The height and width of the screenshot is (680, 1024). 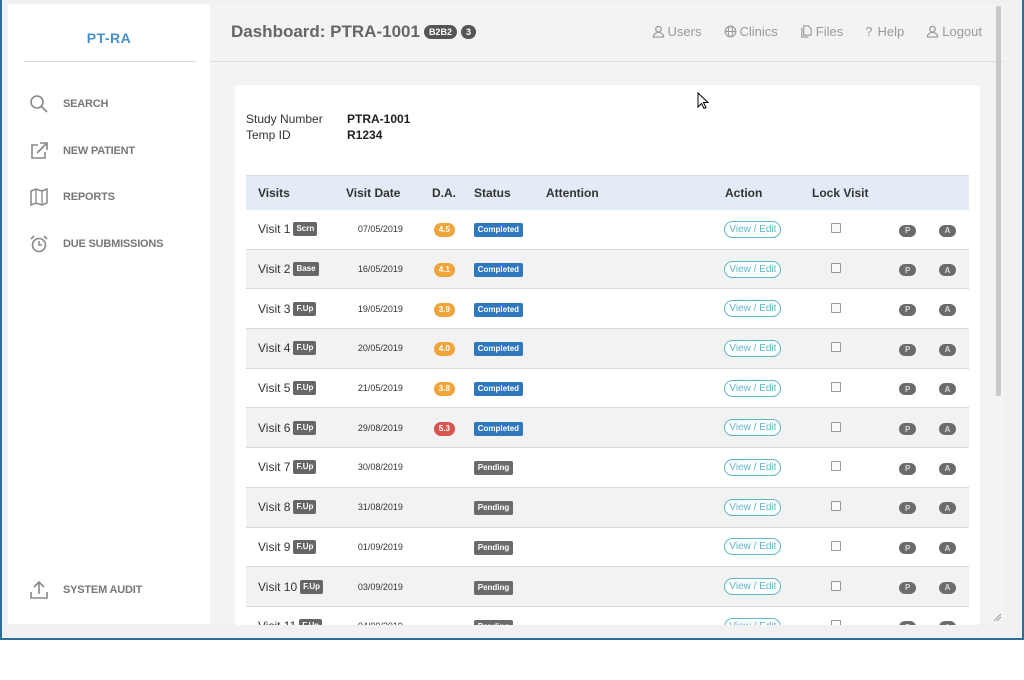 I want to click on action-cell: View / Edit, so click(x=767, y=269).